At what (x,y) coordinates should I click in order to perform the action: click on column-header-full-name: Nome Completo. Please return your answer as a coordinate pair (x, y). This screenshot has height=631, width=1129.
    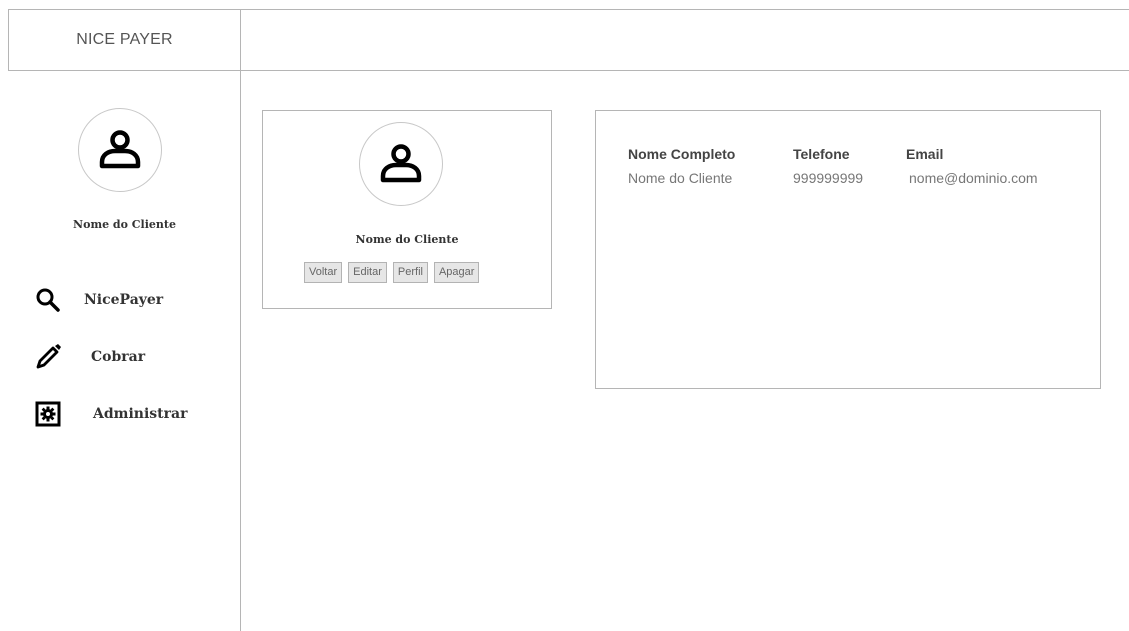
    Looking at the image, I should click on (682, 154).